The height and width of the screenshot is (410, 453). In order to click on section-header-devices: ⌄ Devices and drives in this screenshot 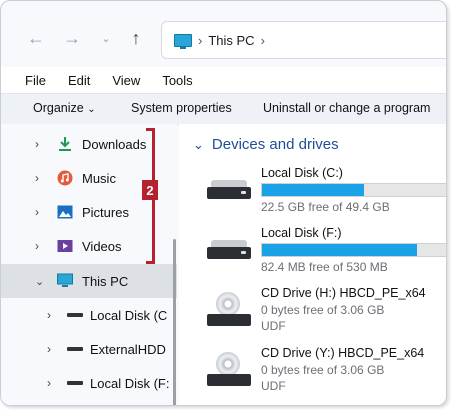, I will do `click(266, 144)`.